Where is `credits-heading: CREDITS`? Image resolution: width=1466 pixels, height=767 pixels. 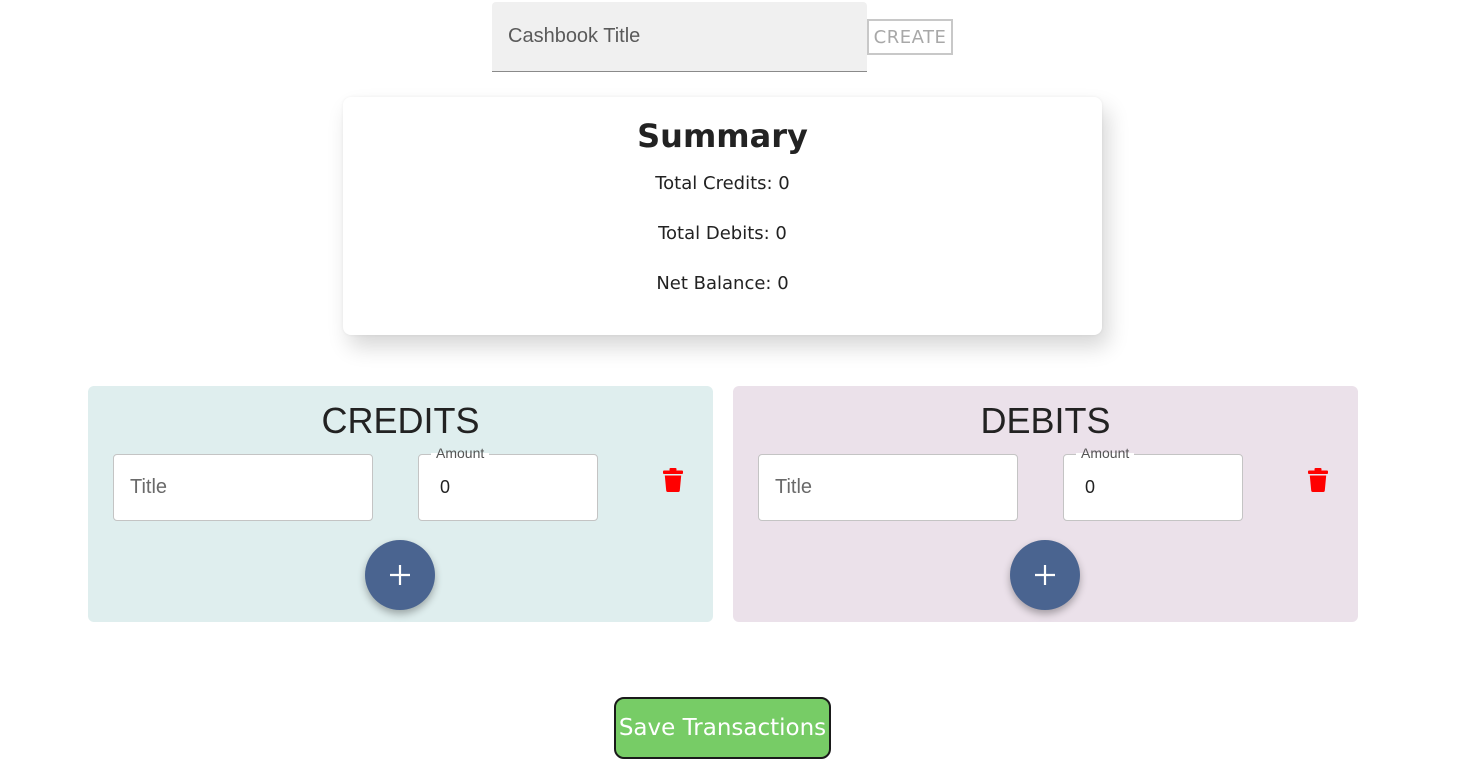
credits-heading: CREDITS is located at coordinates (400, 420).